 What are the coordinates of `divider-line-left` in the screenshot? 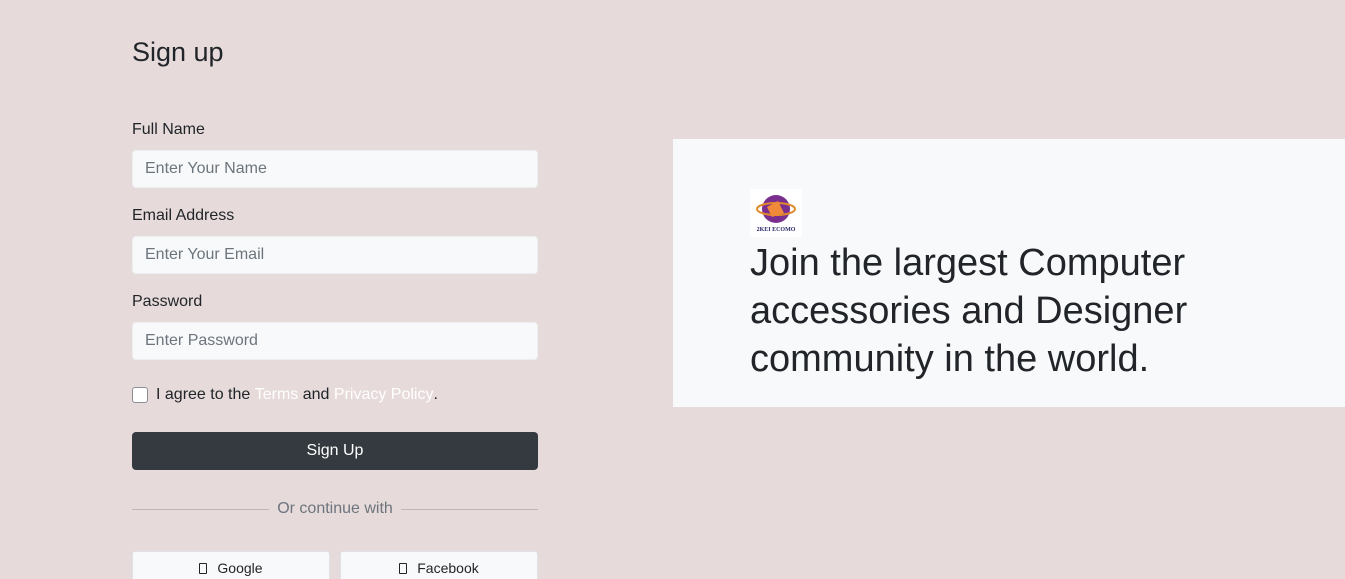 It's located at (201, 509).